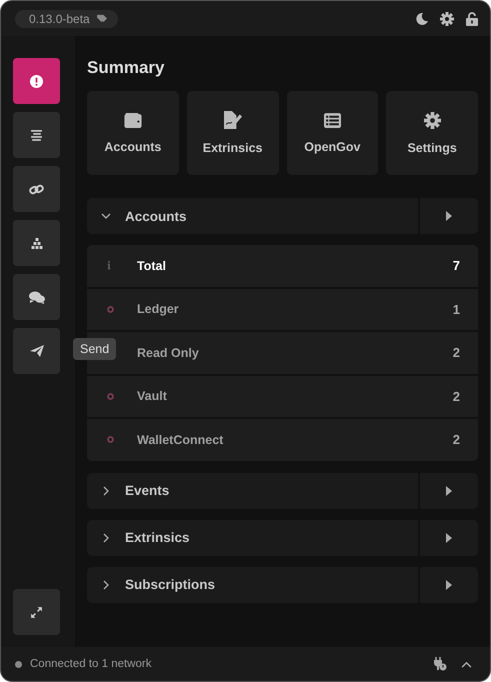  What do you see at coordinates (91, 664) in the screenshot?
I see `status-text: Connected to 1 network` at bounding box center [91, 664].